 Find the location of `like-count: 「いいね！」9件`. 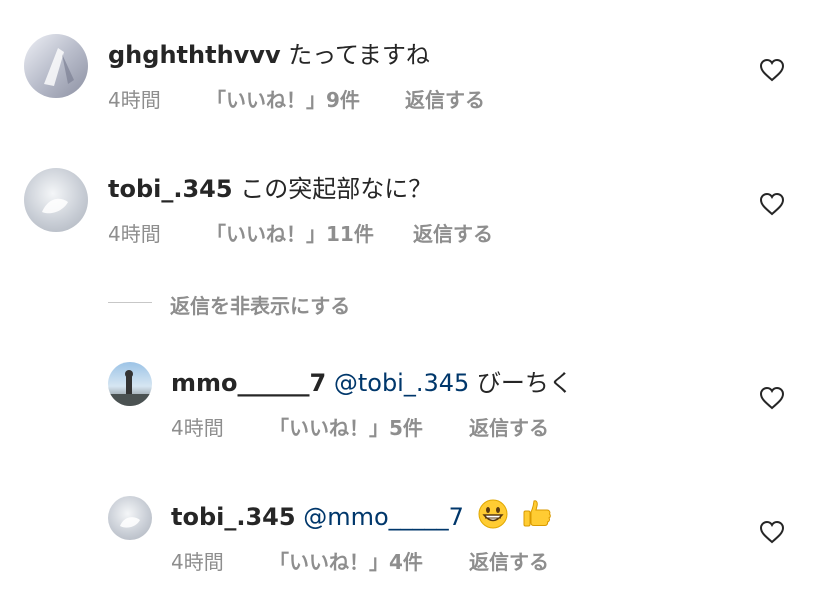

like-count: 「いいね！」9件 is located at coordinates (283, 98).